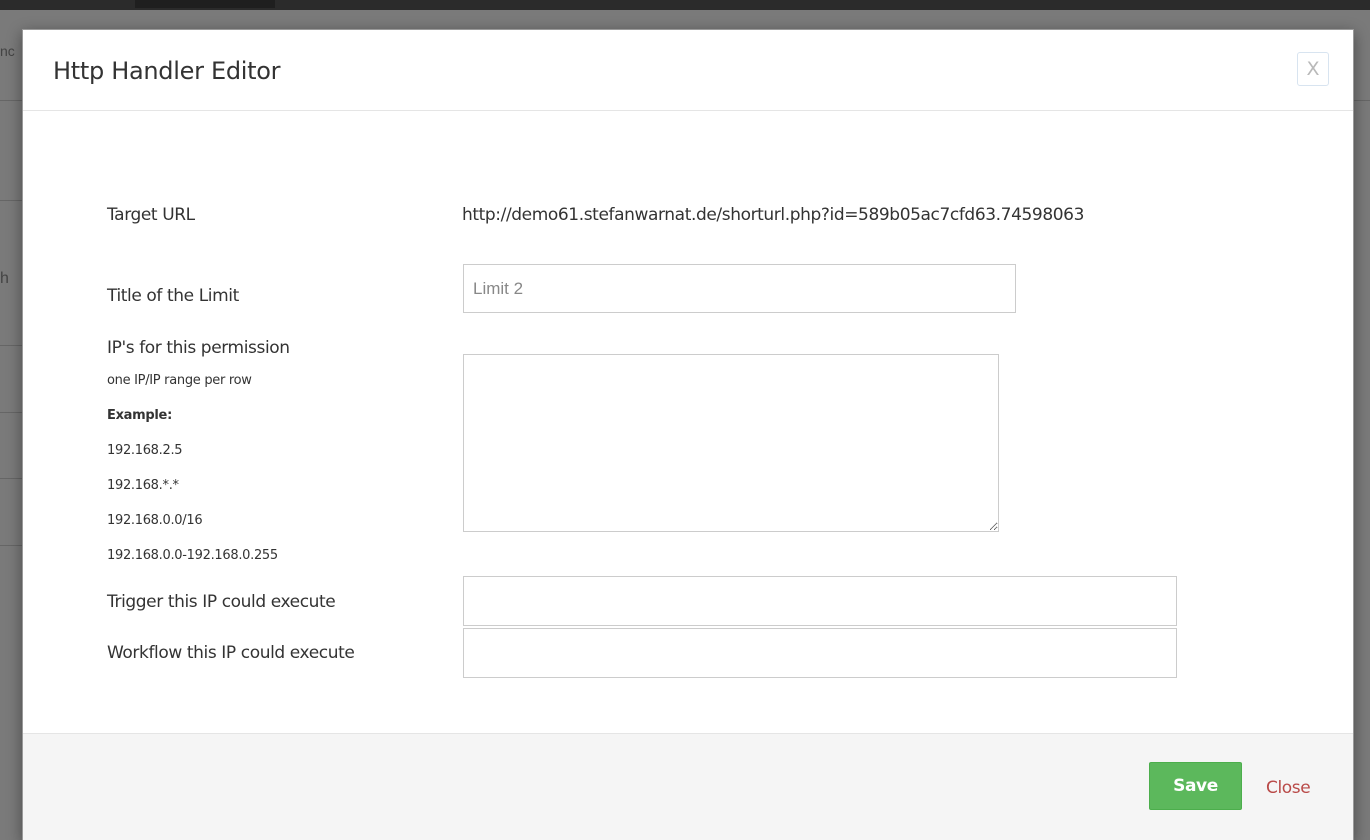  What do you see at coordinates (739, 288) in the screenshot?
I see `title-input` at bounding box center [739, 288].